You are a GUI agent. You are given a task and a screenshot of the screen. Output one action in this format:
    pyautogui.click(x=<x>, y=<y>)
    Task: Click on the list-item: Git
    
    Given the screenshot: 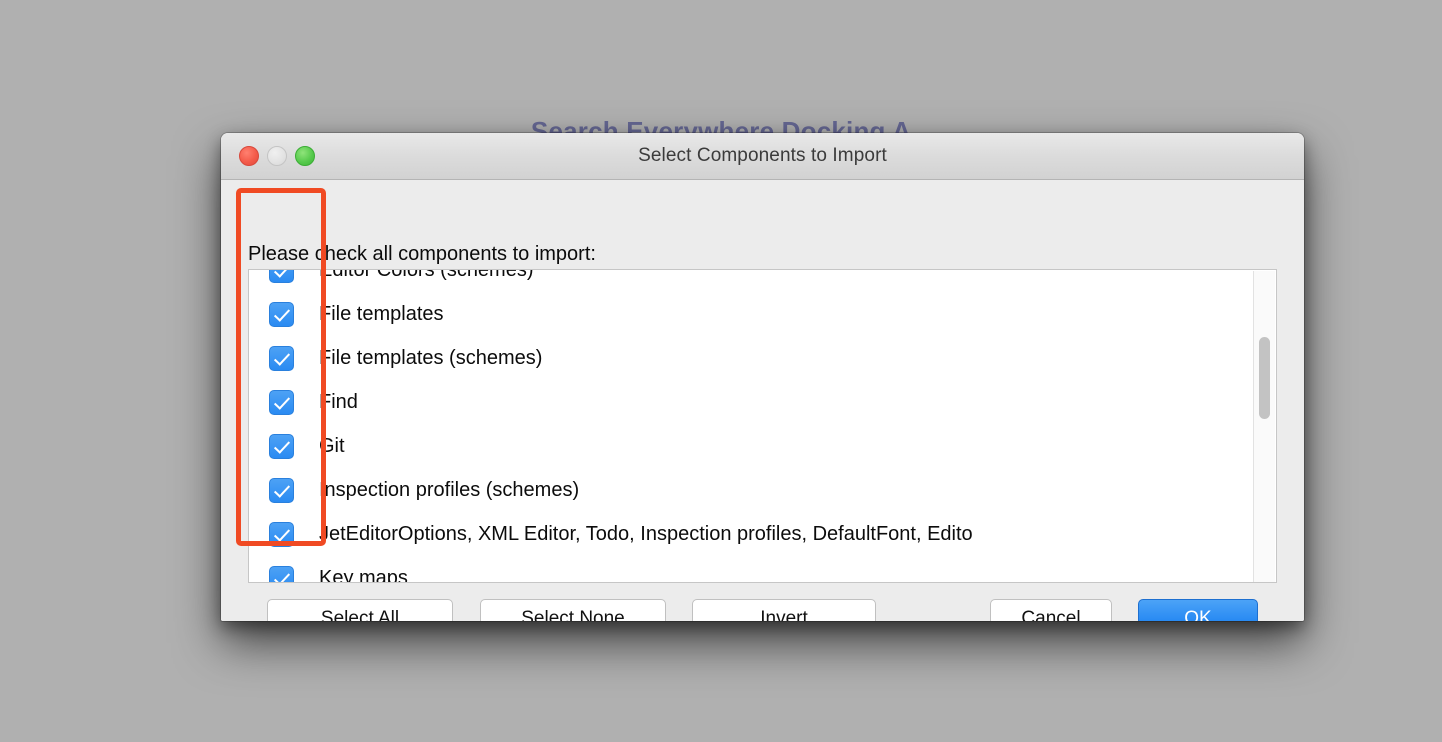 What is the action you would take?
    pyautogui.click(x=762, y=446)
    